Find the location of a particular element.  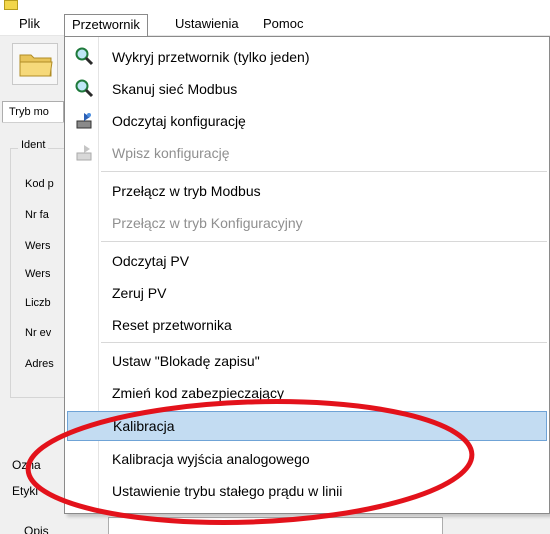

field-label-nr-fab: Nr fa is located at coordinates (37, 215).